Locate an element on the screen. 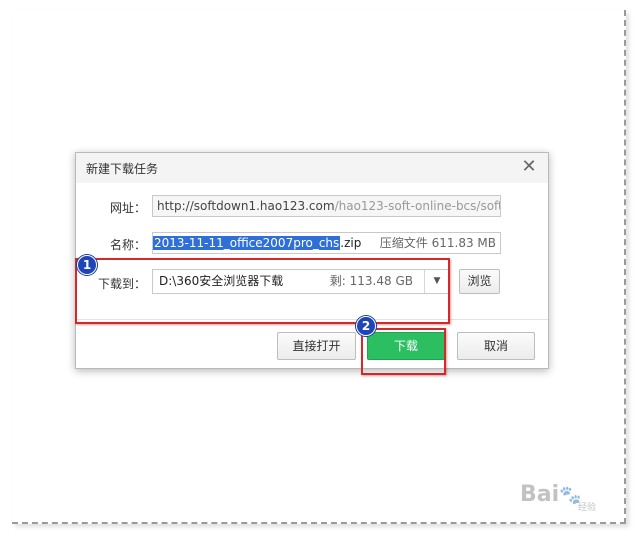 The height and width of the screenshot is (538, 644). step-badge-2: 2 is located at coordinates (366, 326).